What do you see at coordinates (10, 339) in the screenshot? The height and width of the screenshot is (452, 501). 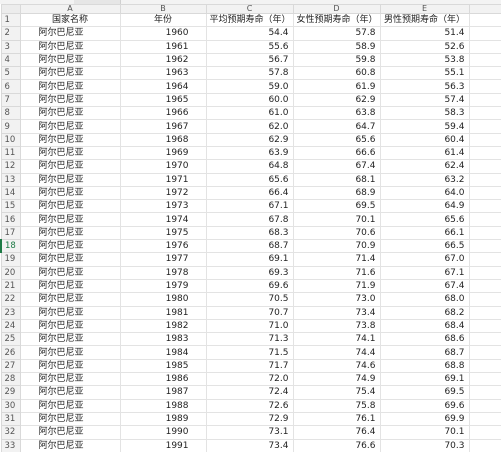 I see `row-number: 25` at bounding box center [10, 339].